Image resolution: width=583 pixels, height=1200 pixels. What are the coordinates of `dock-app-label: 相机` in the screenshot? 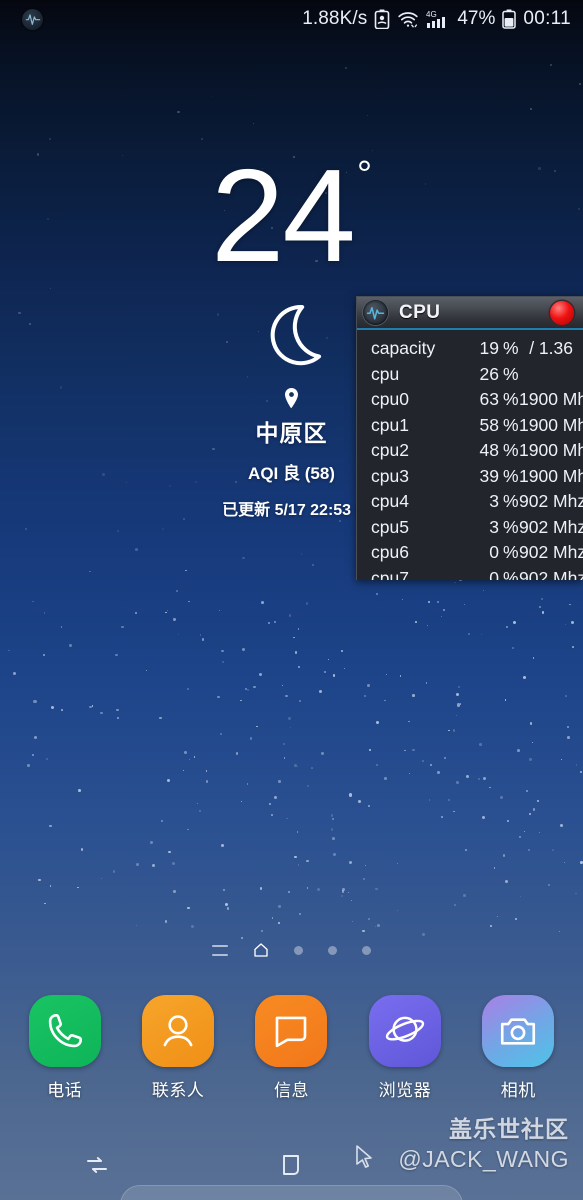 It's located at (518, 1090).